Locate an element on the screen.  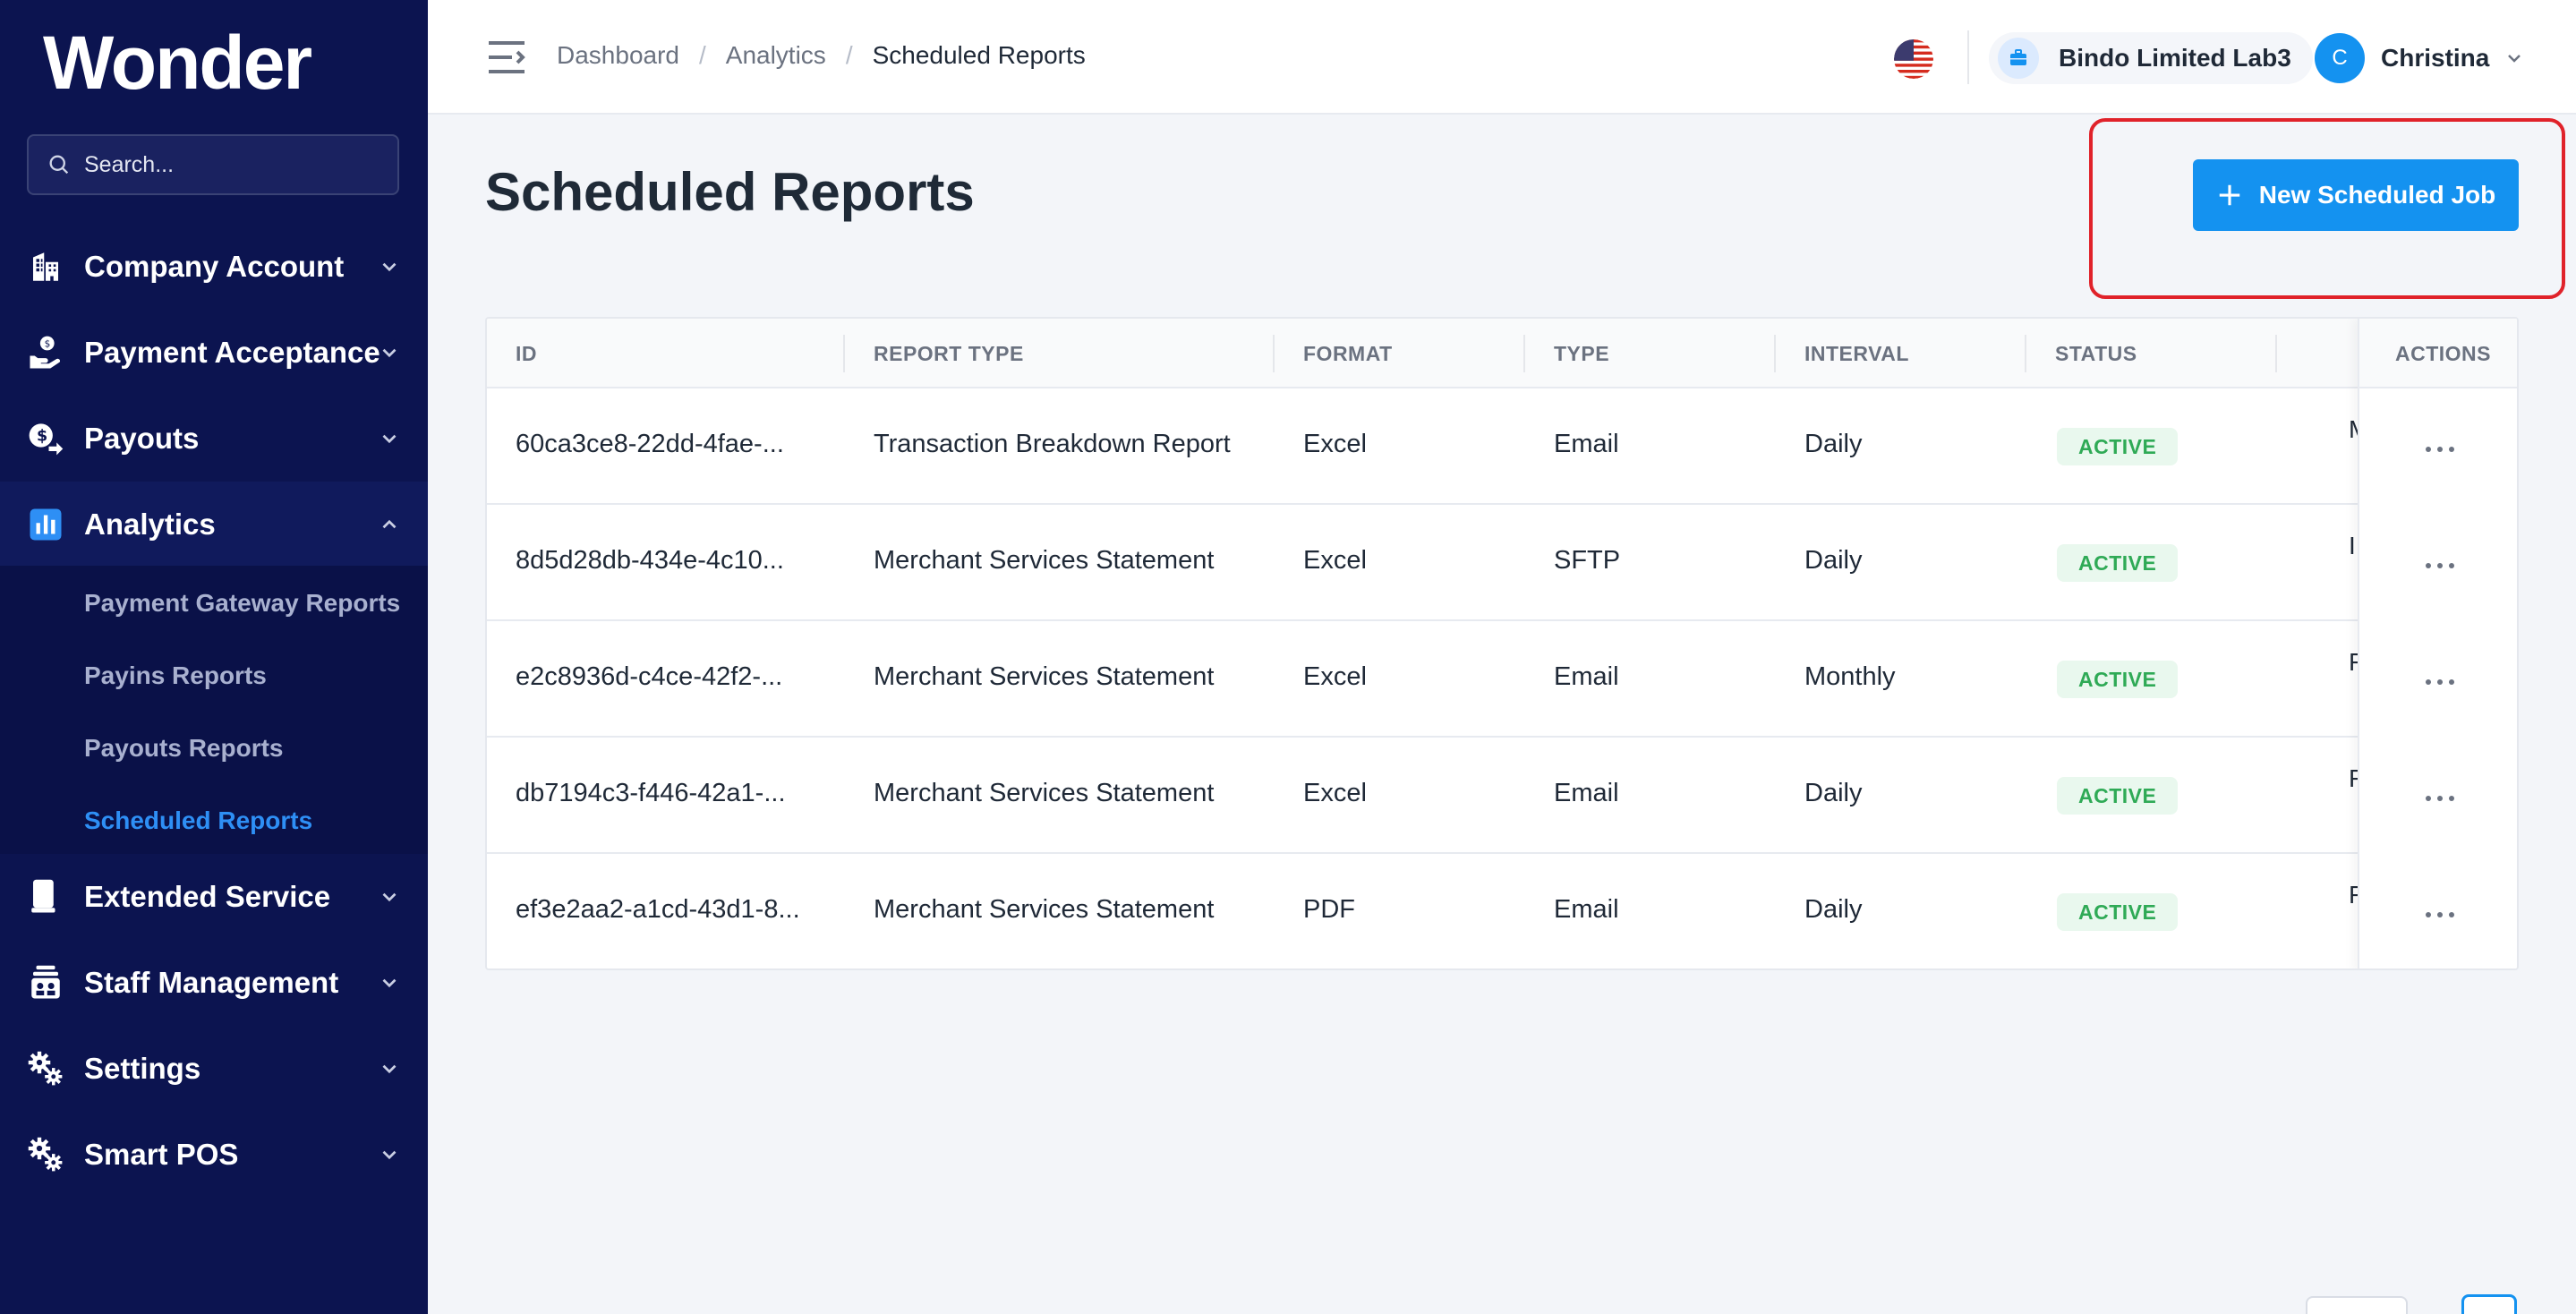
cell-clipped: I is located at coordinates (2352, 545).